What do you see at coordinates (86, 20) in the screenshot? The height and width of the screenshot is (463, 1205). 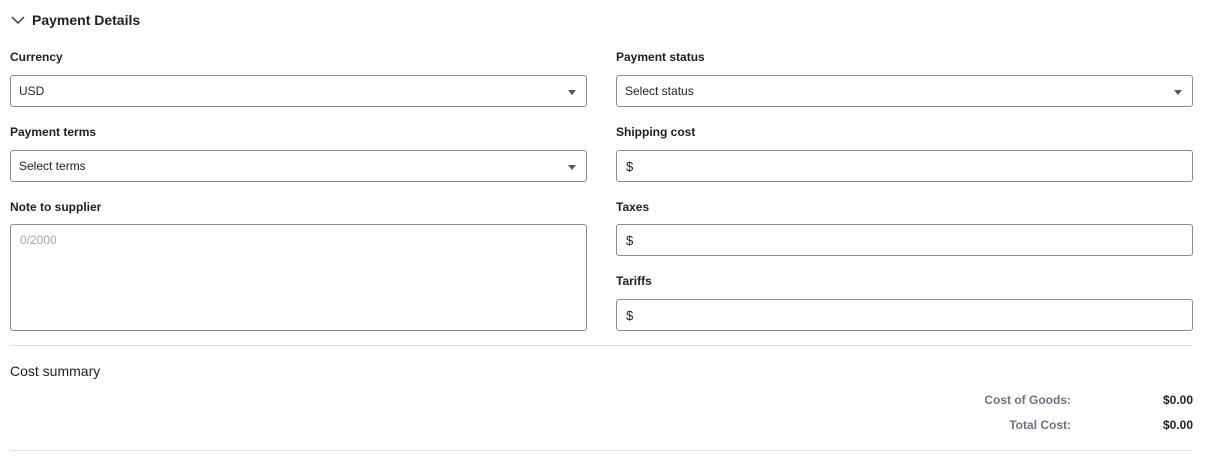 I see `section-title: Payment Details` at bounding box center [86, 20].